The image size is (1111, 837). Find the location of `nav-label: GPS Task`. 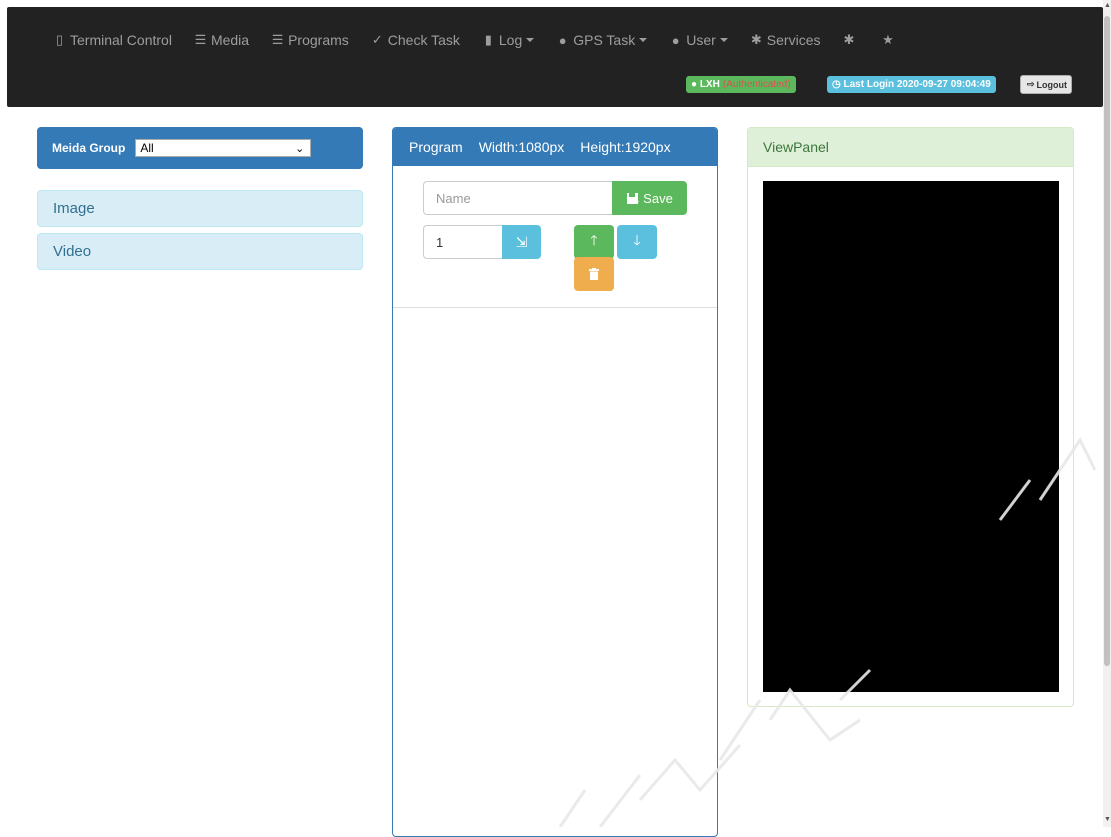

nav-label: GPS Task is located at coordinates (604, 40).